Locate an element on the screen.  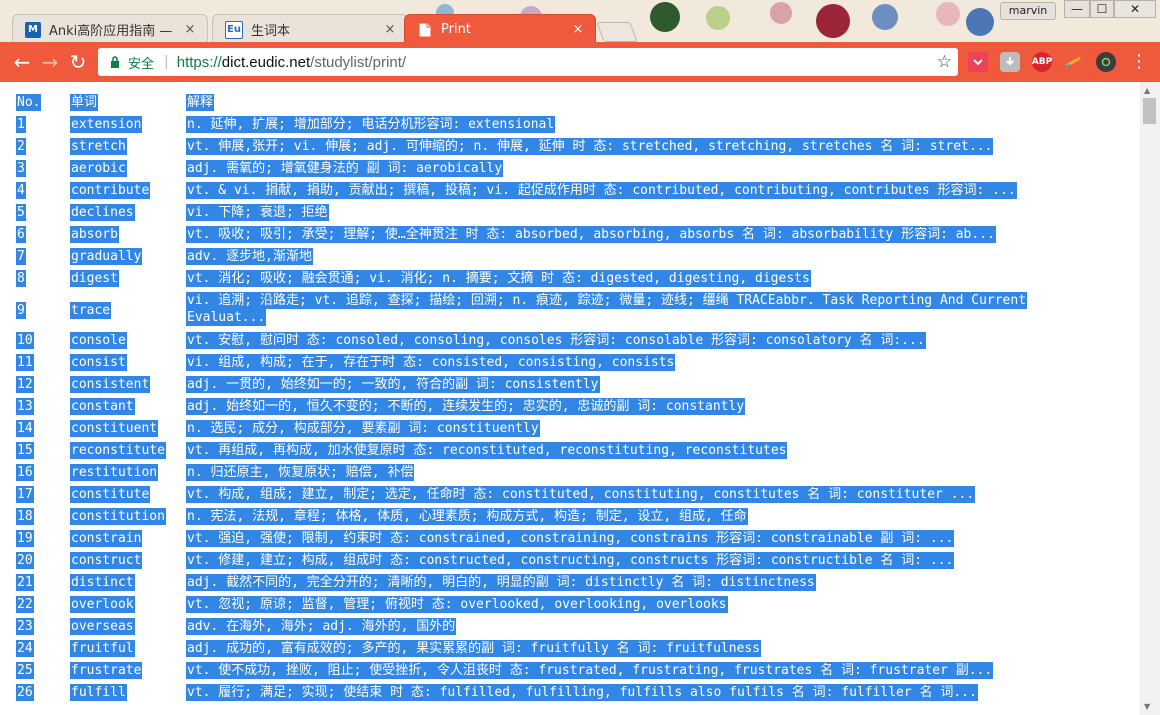
minimize-button: — is located at coordinates (1077, 9).